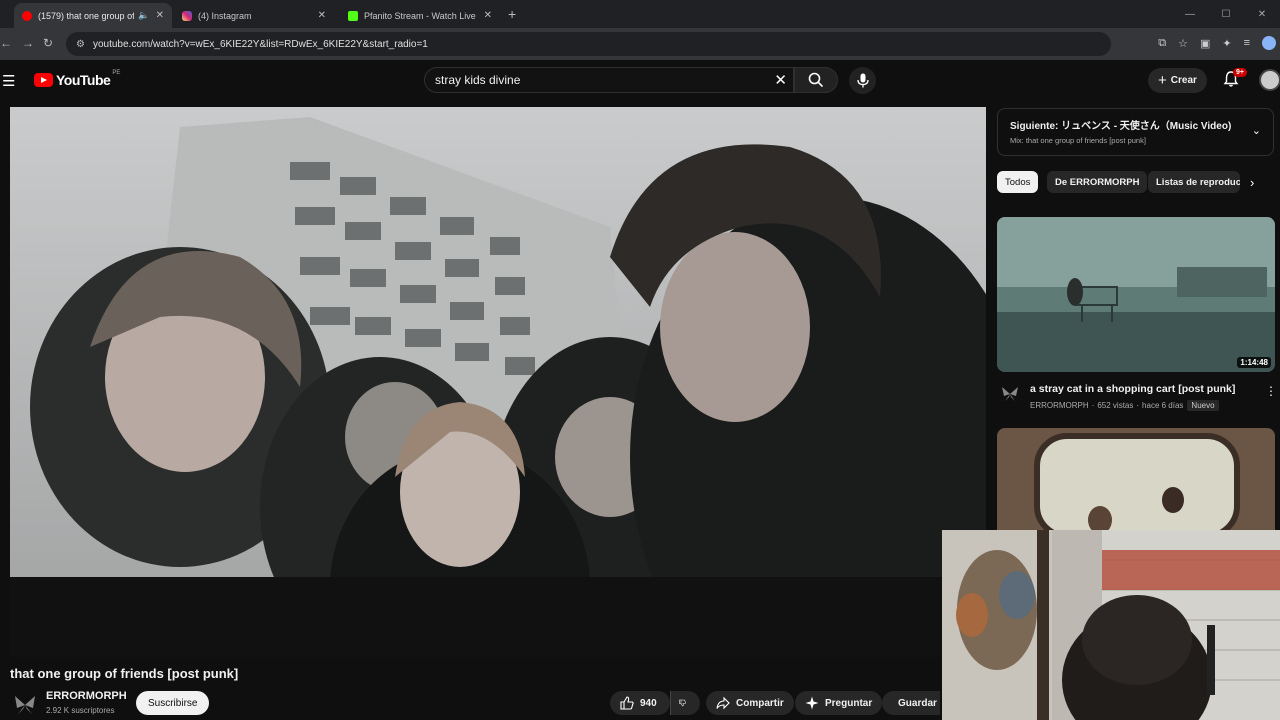 The height and width of the screenshot is (720, 1280). Describe the element at coordinates (1203, 405) in the screenshot. I see `new-badge: Nuevo` at that location.